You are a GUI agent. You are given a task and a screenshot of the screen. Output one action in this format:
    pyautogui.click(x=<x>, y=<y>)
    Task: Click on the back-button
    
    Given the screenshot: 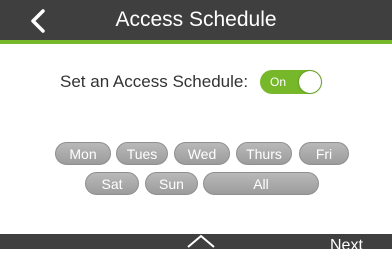 What is the action you would take?
    pyautogui.click(x=39, y=21)
    